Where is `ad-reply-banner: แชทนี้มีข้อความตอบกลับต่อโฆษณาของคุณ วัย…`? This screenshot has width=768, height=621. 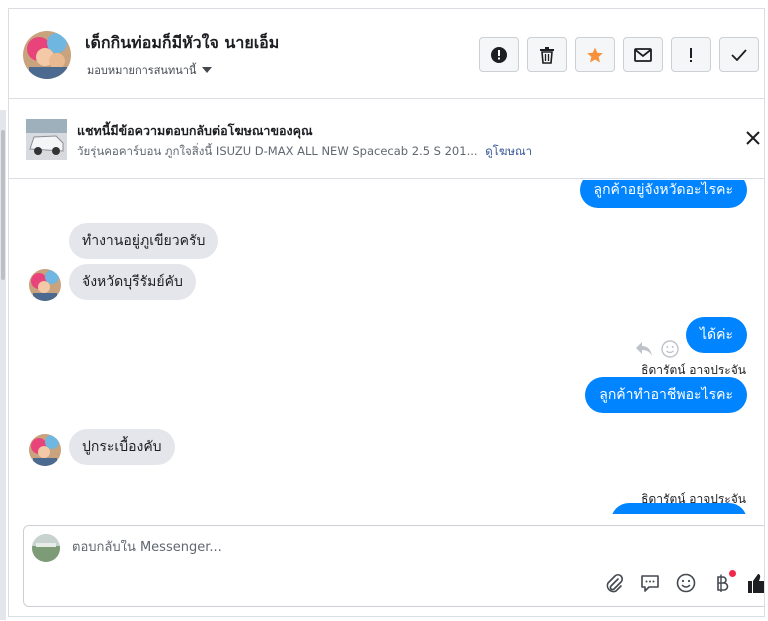
ad-reply-banner: แชทนี้มีข้อความตอบกลับต่อโฆษณาของคุณ วัย… is located at coordinates (386, 139).